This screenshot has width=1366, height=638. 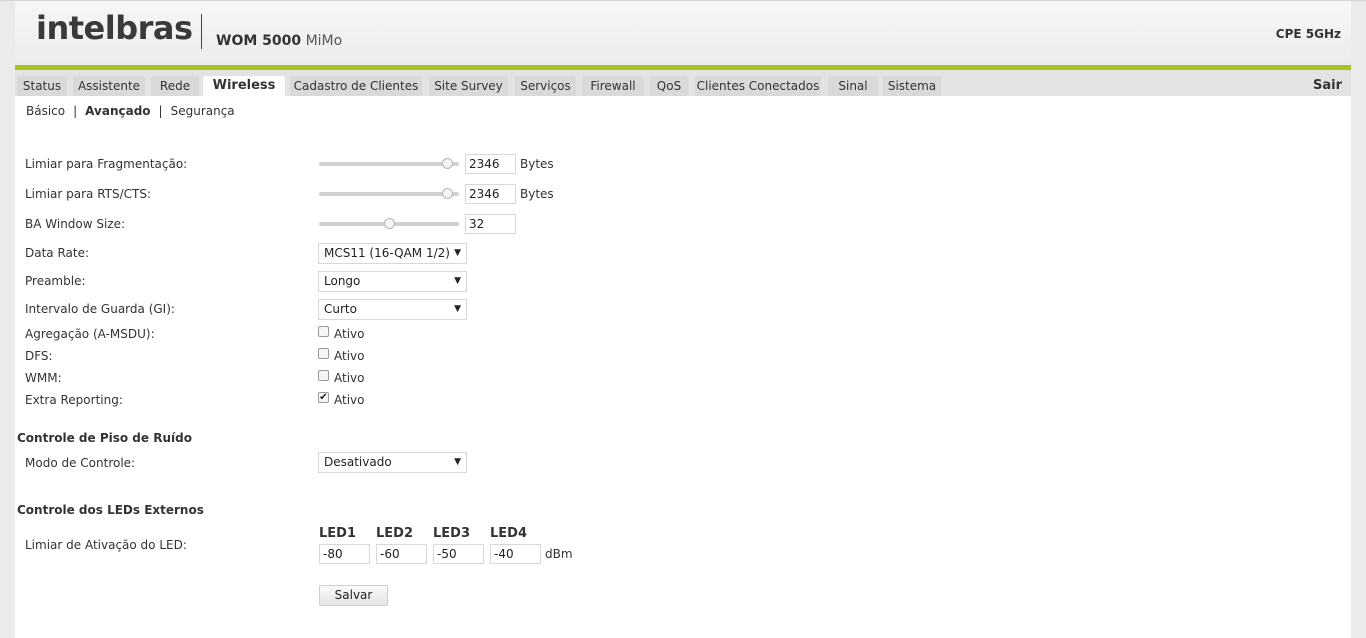 I want to click on subnav-basico: Básico, so click(x=45, y=111).